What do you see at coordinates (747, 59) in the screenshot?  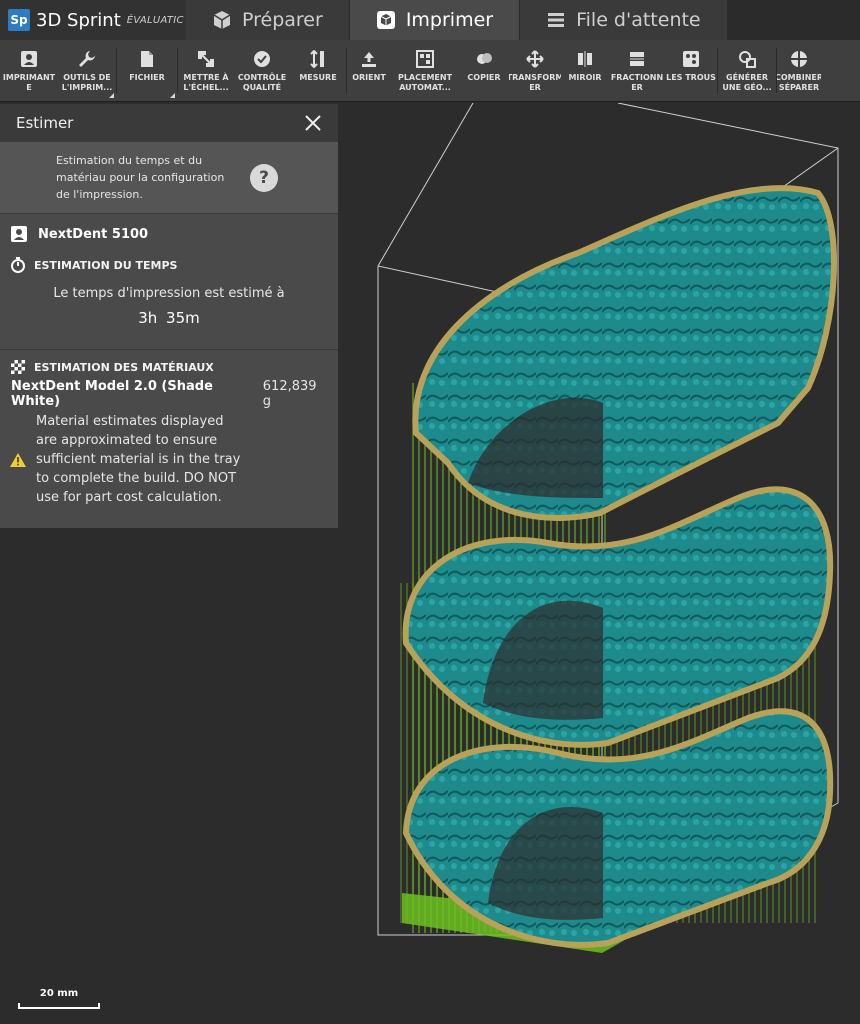 I see `generate-geometry-icon` at bounding box center [747, 59].